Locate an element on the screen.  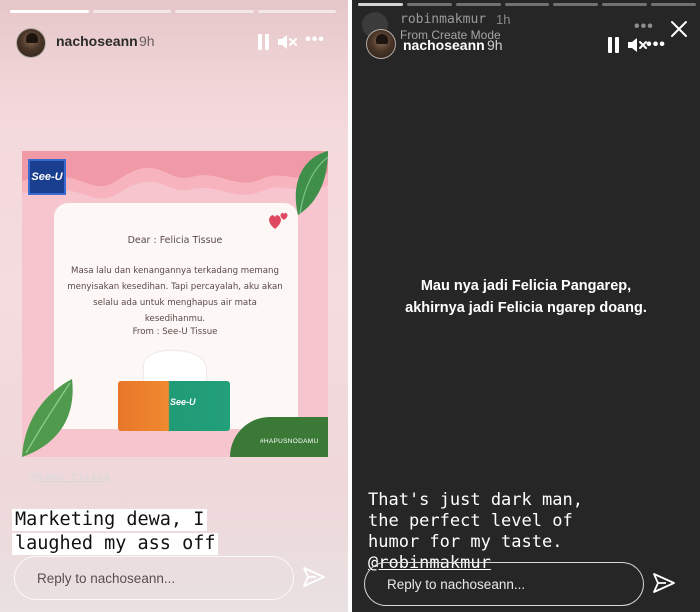
brand-logo: See-U is located at coordinates (47, 177).